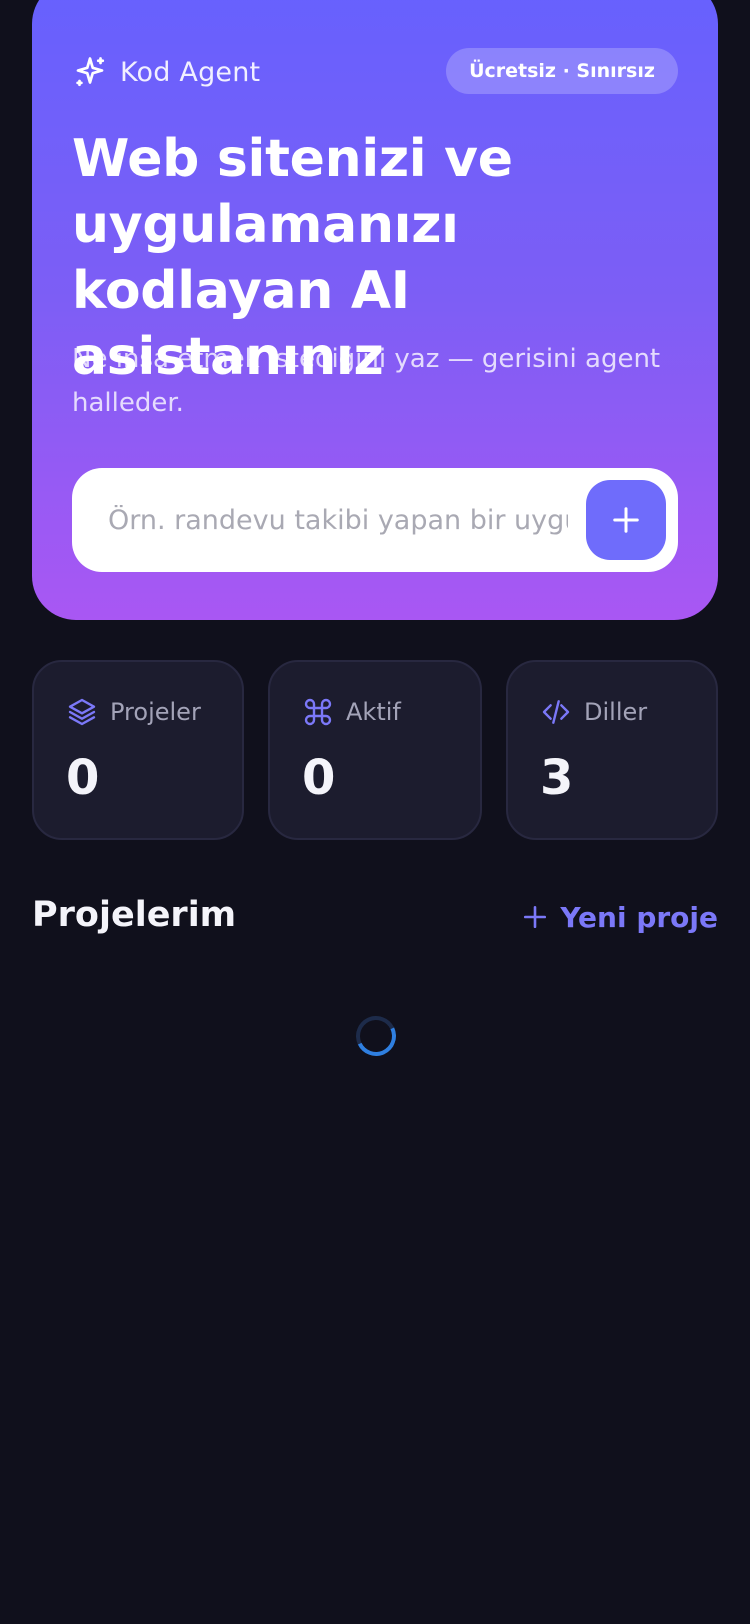 Image resolution: width=750 pixels, height=1624 pixels. I want to click on plan-badge: Ücretsiz · Sınırsız, so click(562, 71).